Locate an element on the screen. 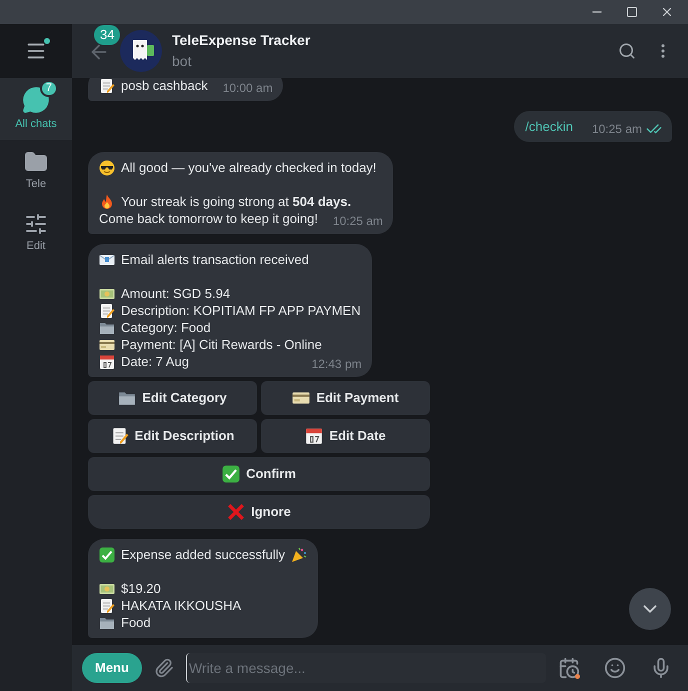 Image resolution: width=688 pixels, height=691 pixels. party-popper-icon is located at coordinates (299, 554).